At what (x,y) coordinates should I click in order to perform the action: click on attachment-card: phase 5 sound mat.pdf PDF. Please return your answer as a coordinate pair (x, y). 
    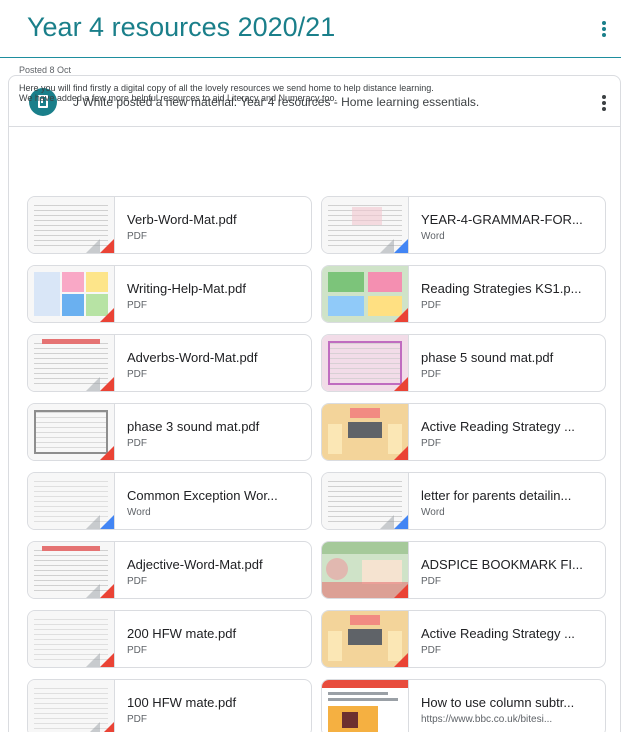
    Looking at the image, I should click on (463, 363).